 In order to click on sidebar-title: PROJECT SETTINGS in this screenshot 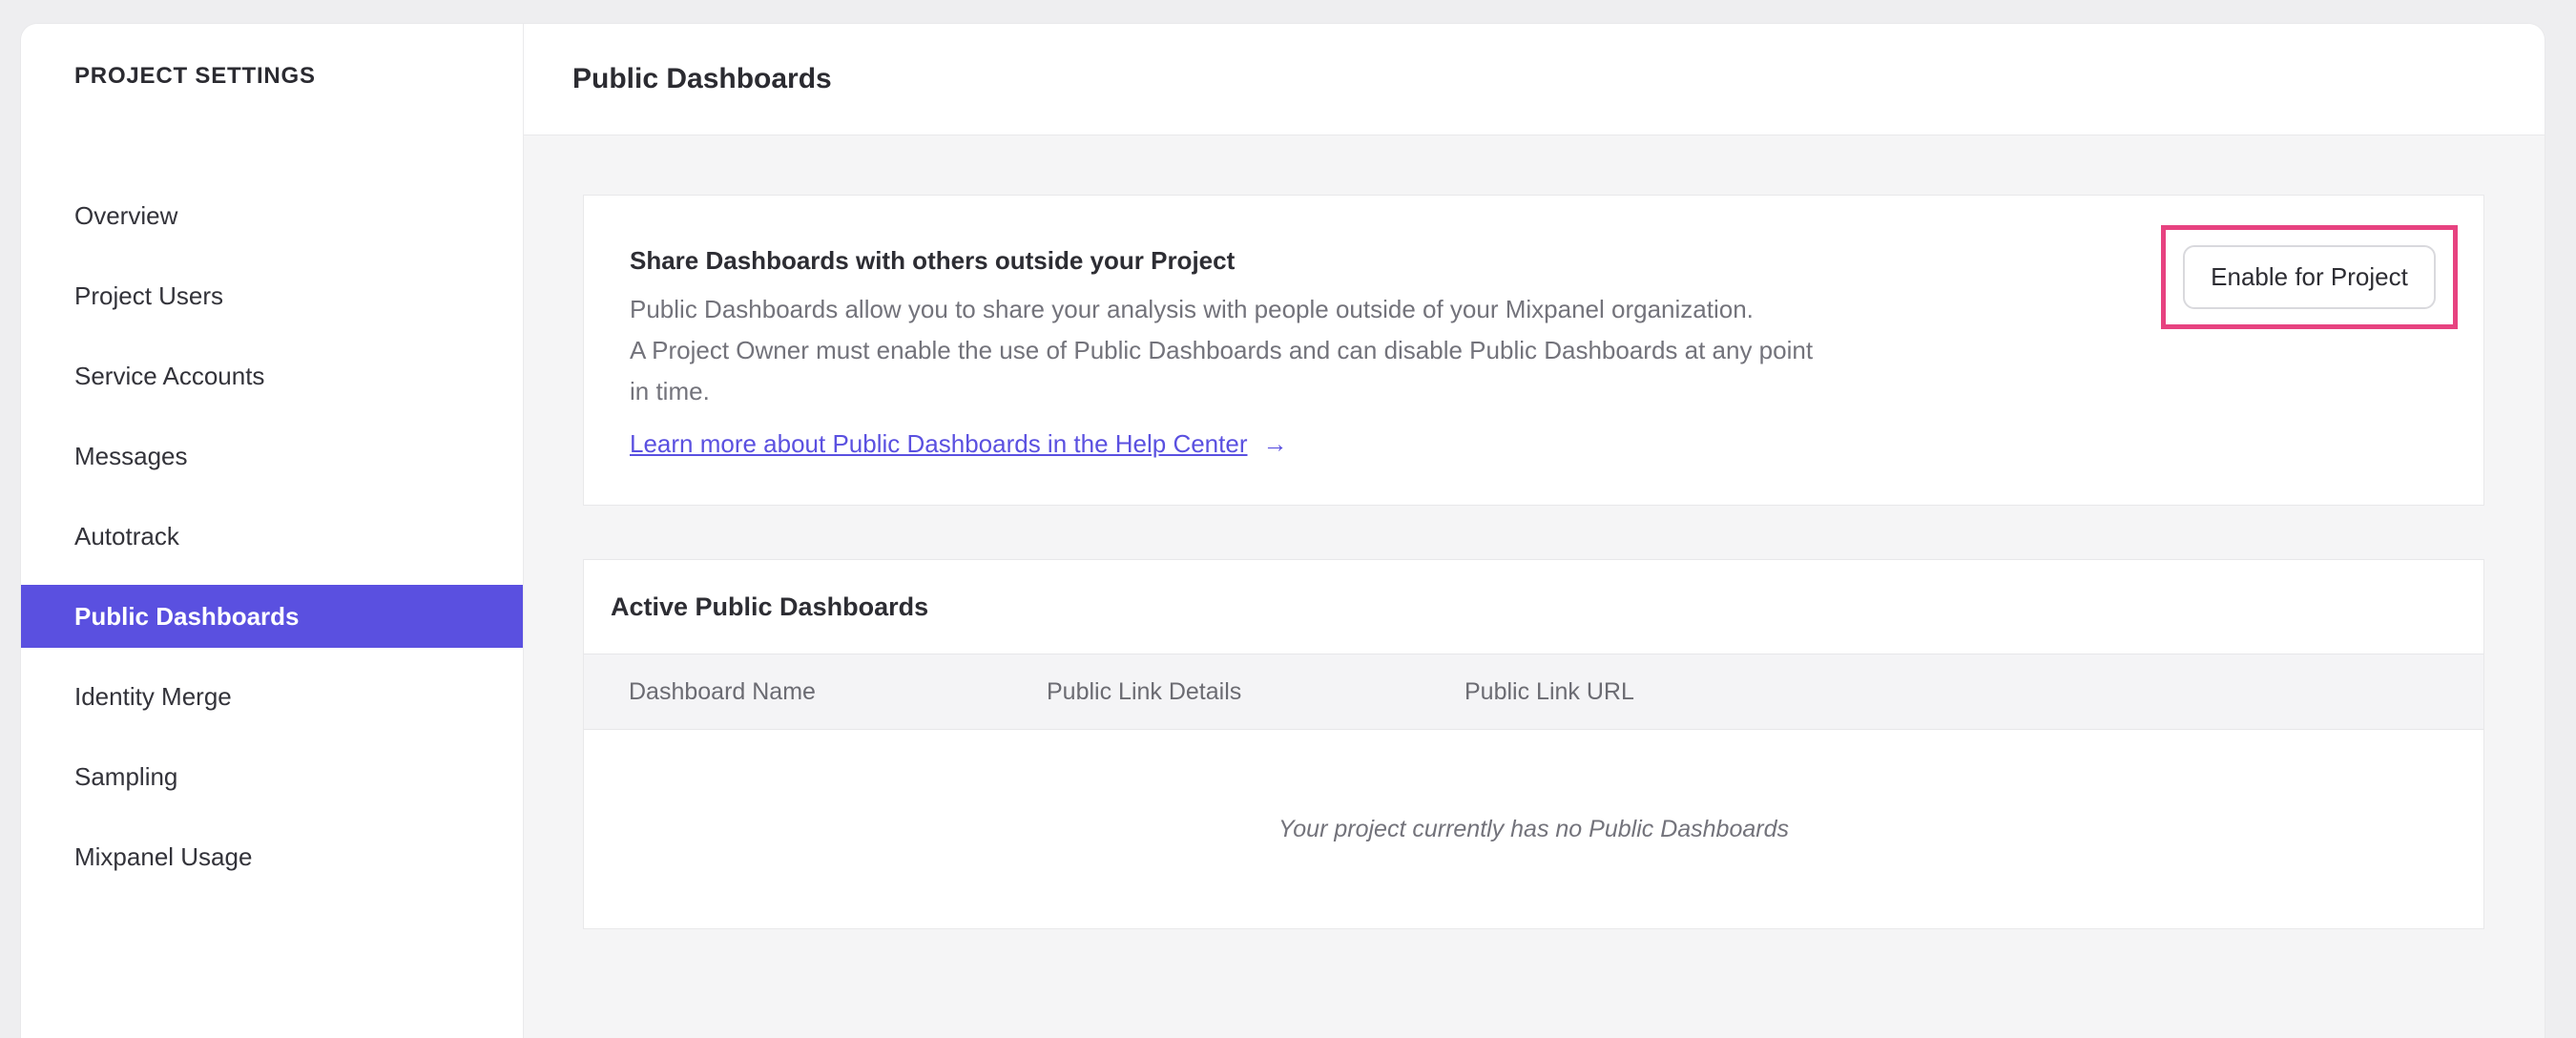, I will do `click(195, 76)`.